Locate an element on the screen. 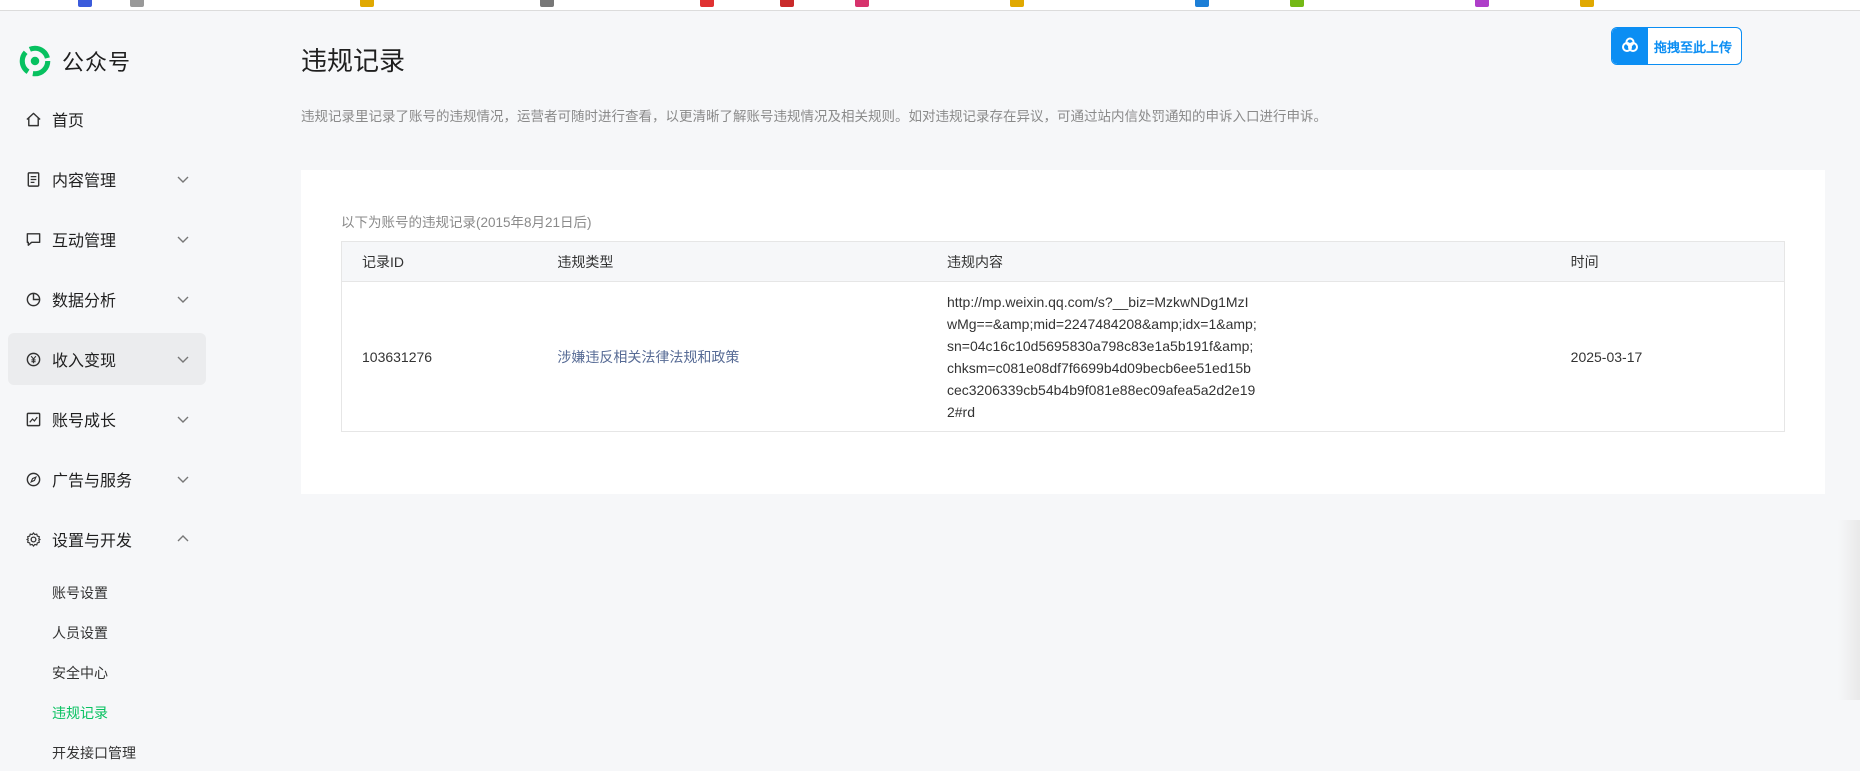 This screenshot has width=1860, height=771. drag-upload-button: 拖拽至此上传 is located at coordinates (1676, 46).